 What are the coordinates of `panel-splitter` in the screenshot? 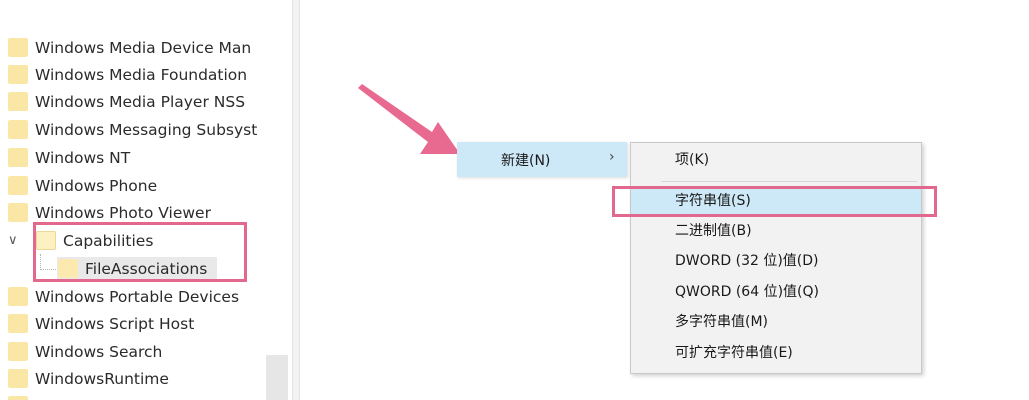 It's located at (296, 200).